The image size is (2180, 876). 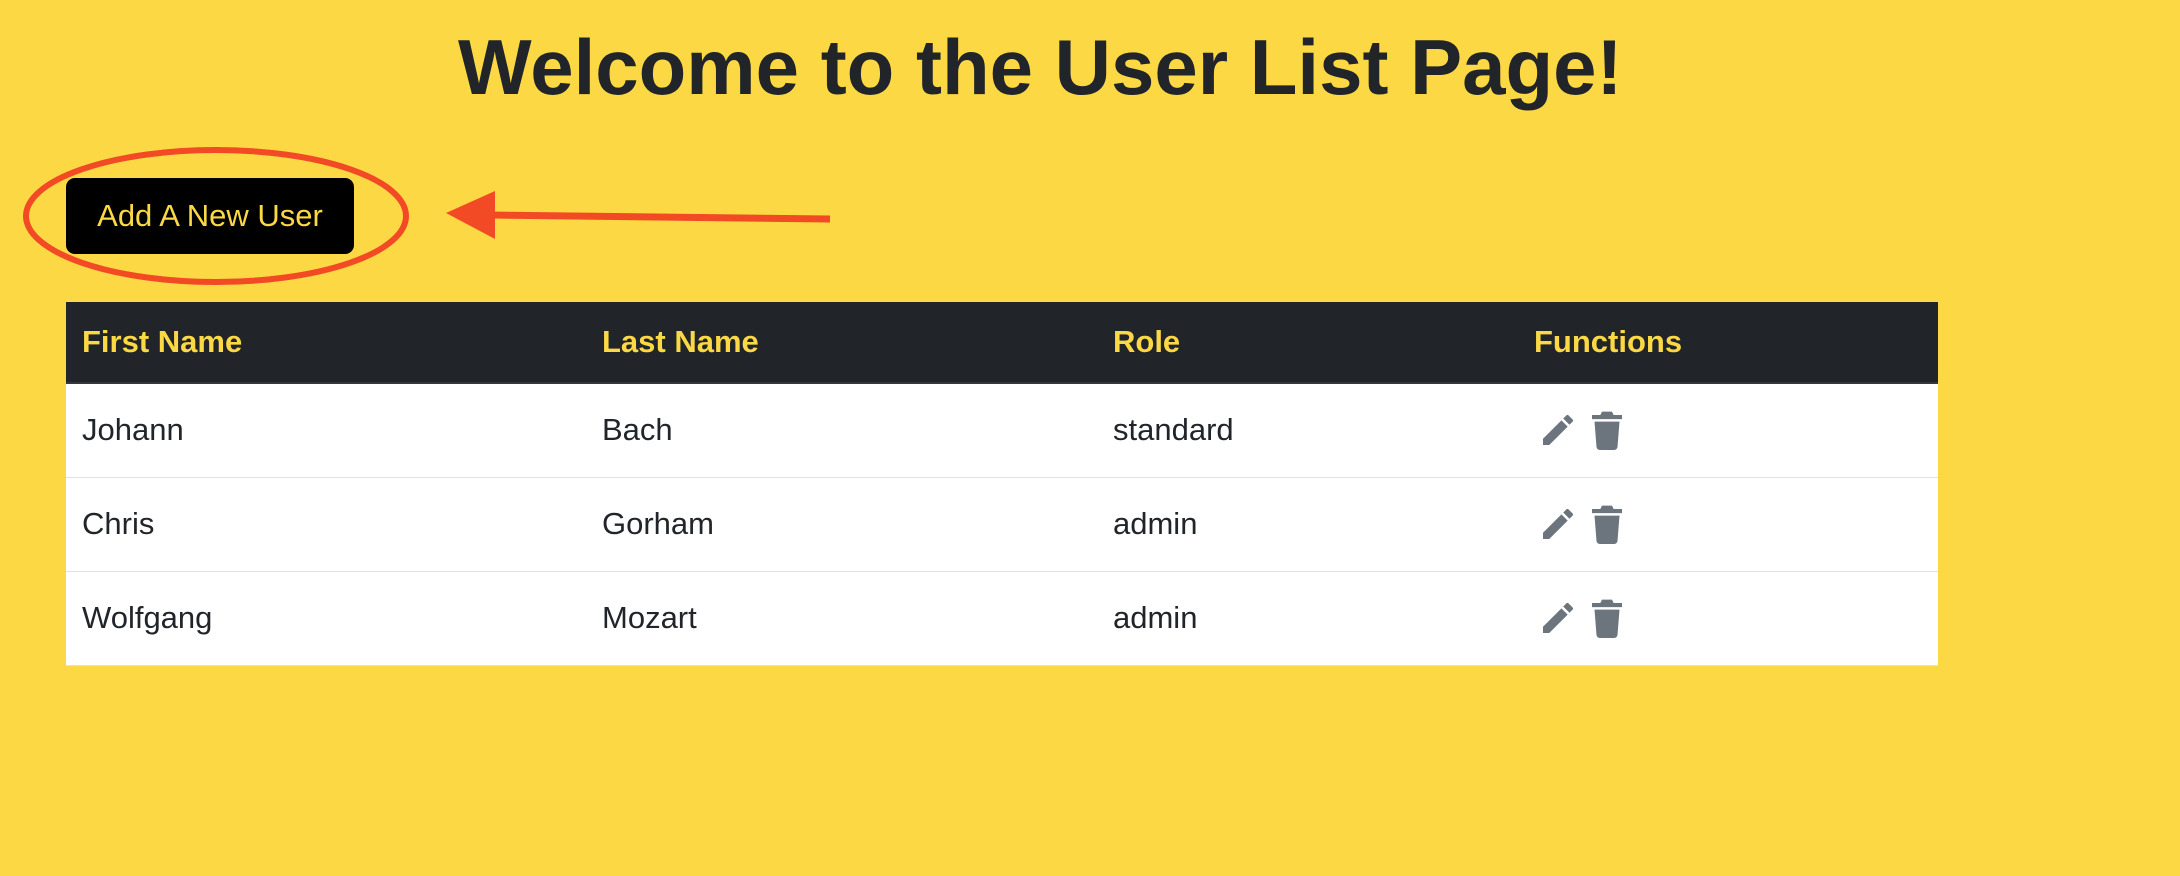 I want to click on first-name-cell: Chris, so click(x=326, y=523).